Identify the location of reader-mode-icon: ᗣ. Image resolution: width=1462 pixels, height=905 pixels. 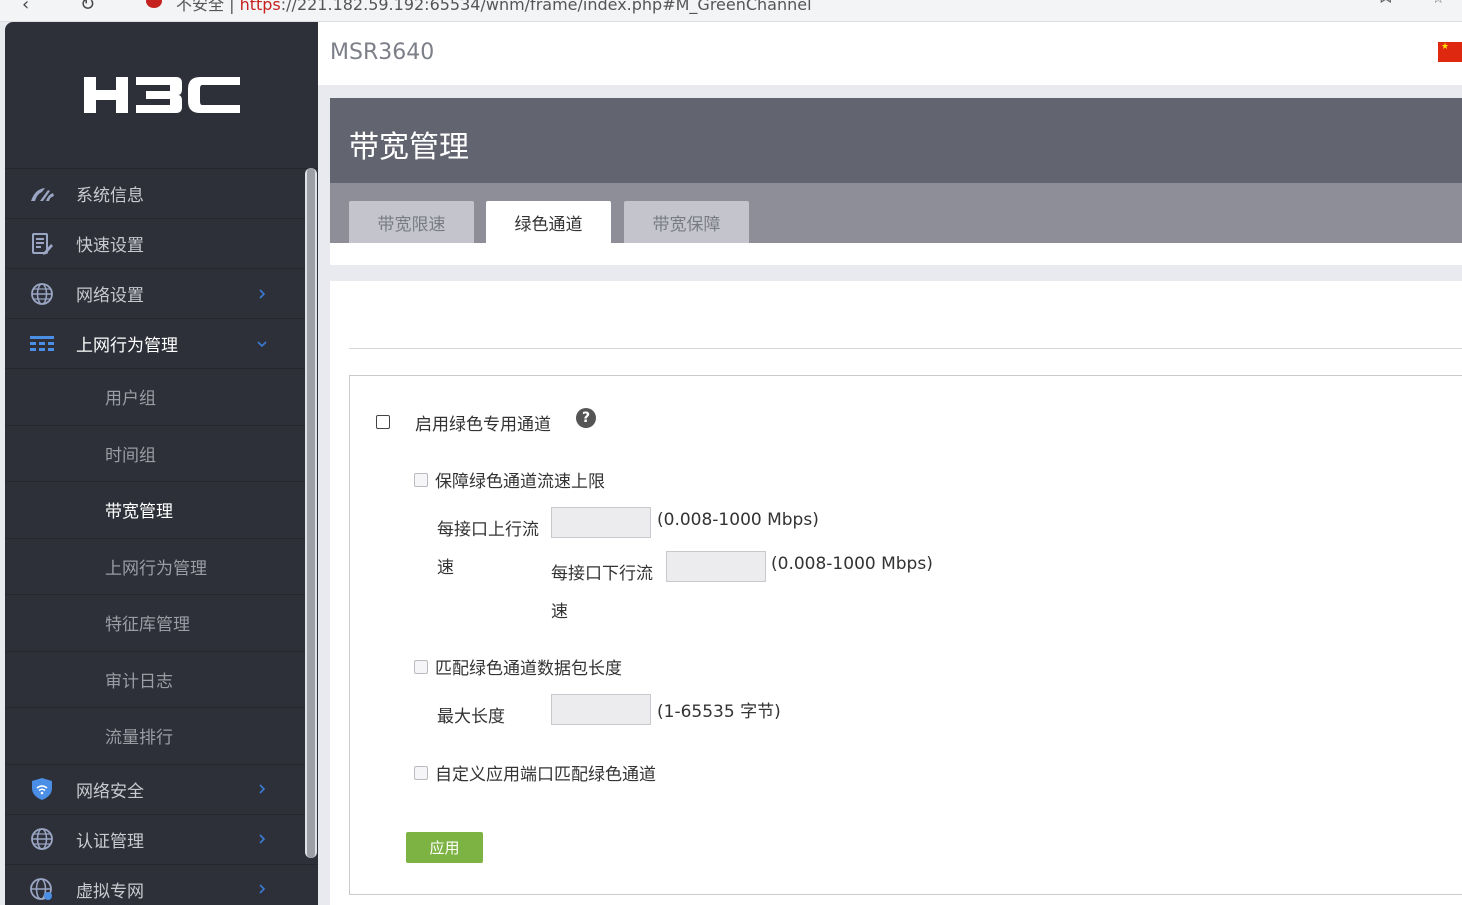
(1386, 3).